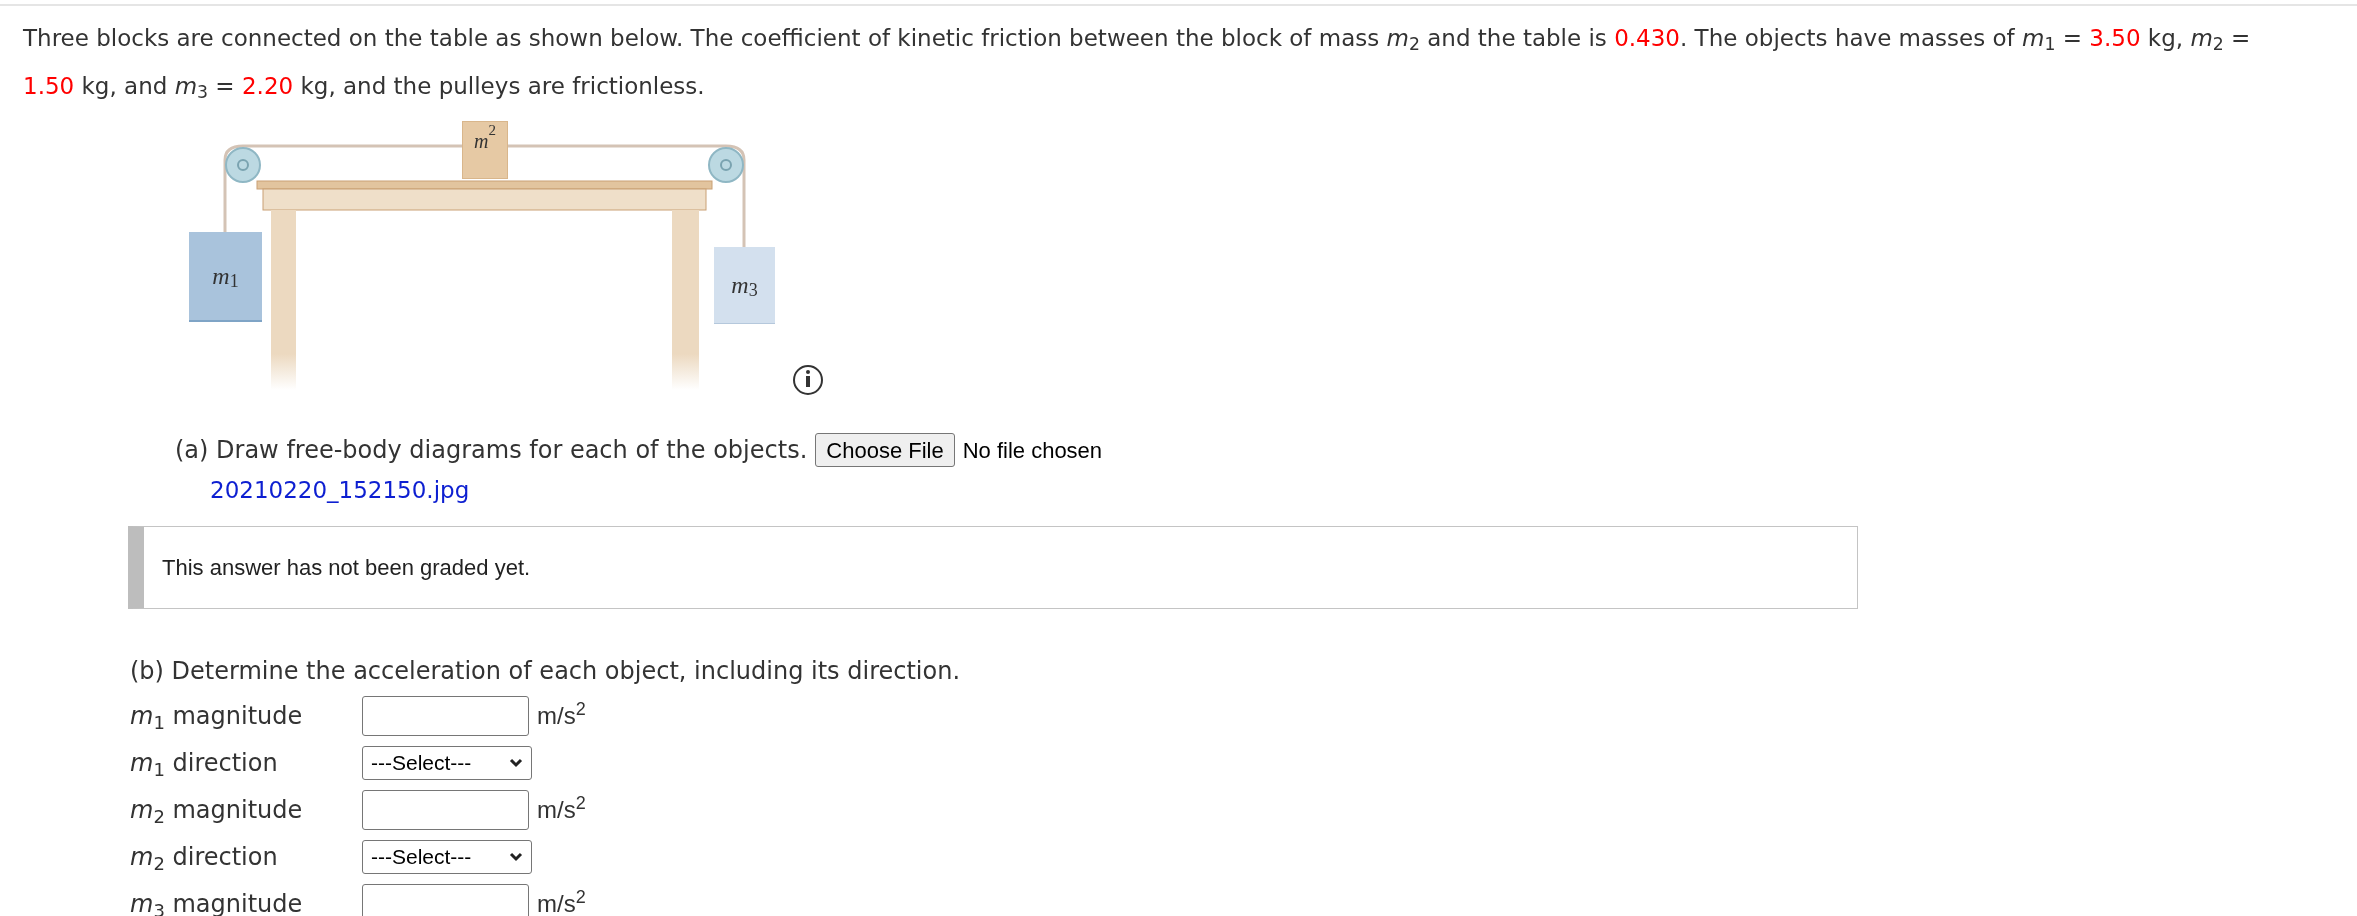 The image size is (2357, 916). What do you see at coordinates (217, 717) in the screenshot?
I see `field-label: m$_{1}$ magnitude` at bounding box center [217, 717].